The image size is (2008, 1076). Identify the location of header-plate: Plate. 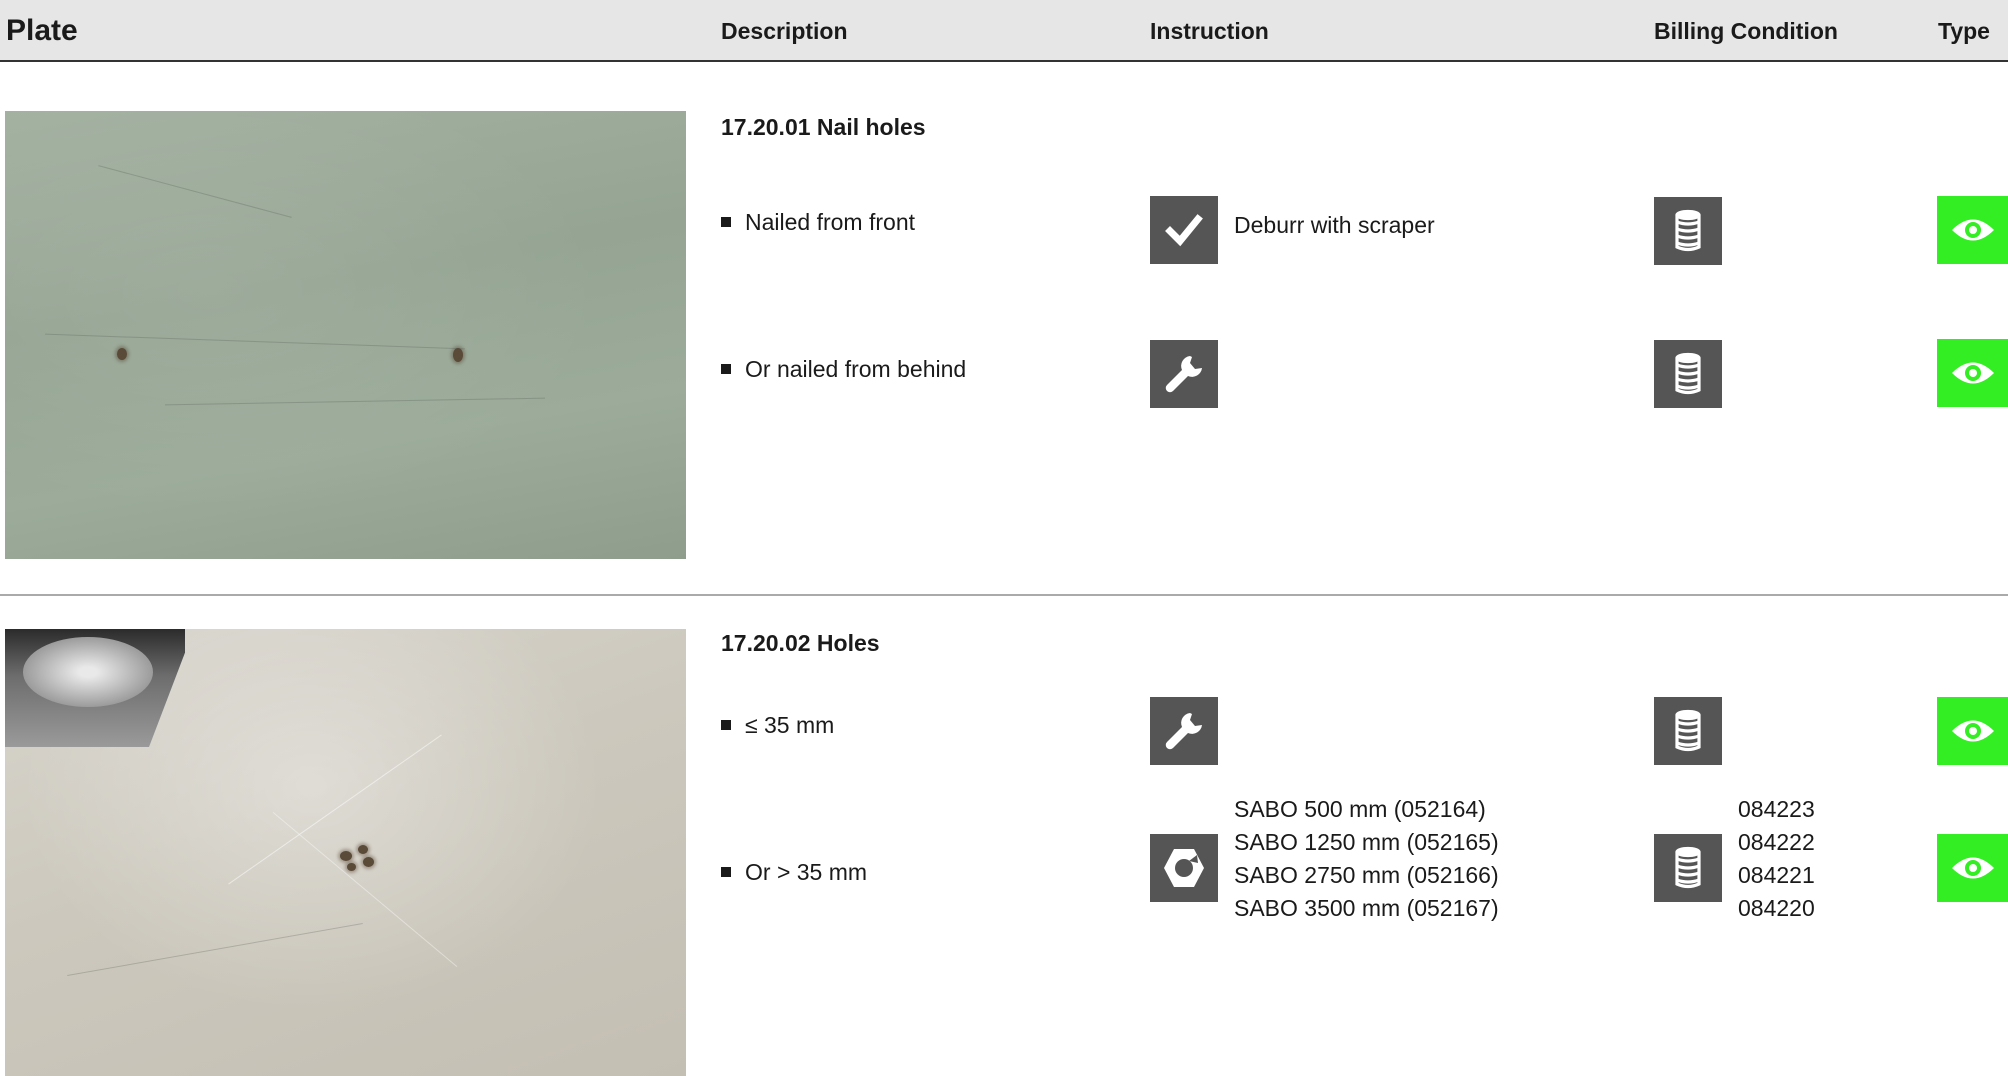
(42, 30).